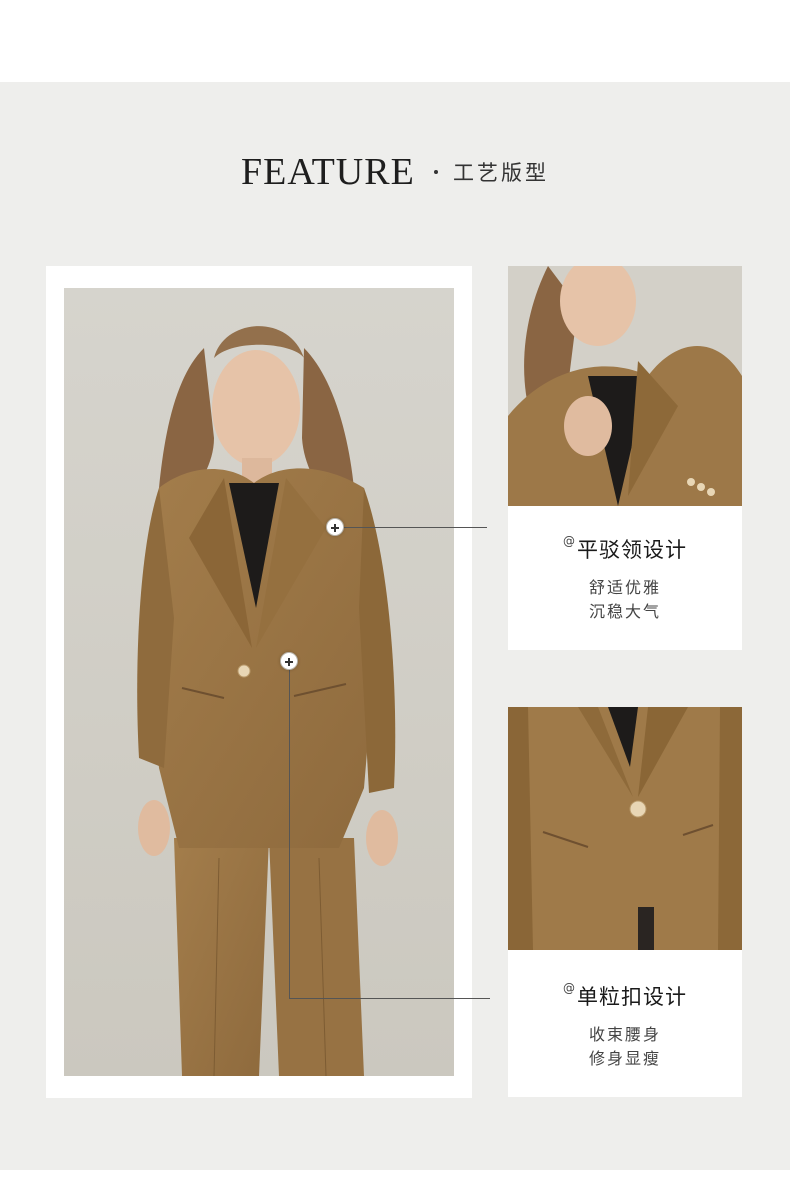 This screenshot has height=1202, width=790. Describe the element at coordinates (632, 550) in the screenshot. I see `feature-heading-text: 平驳领设计` at that location.